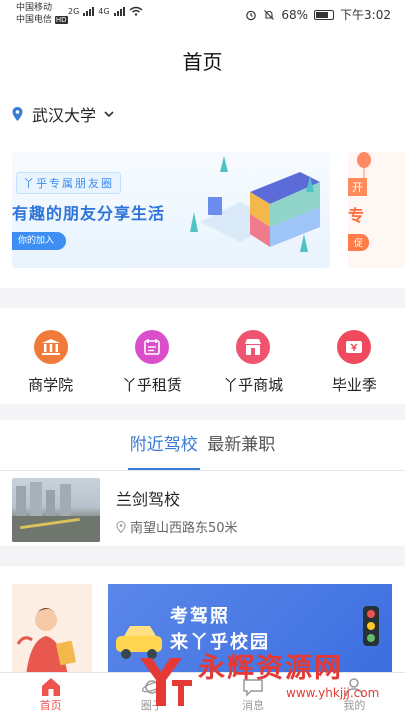 The width and height of the screenshot is (405, 720). What do you see at coordinates (357, 187) in the screenshot?
I see `next-slide-tag: 开` at bounding box center [357, 187].